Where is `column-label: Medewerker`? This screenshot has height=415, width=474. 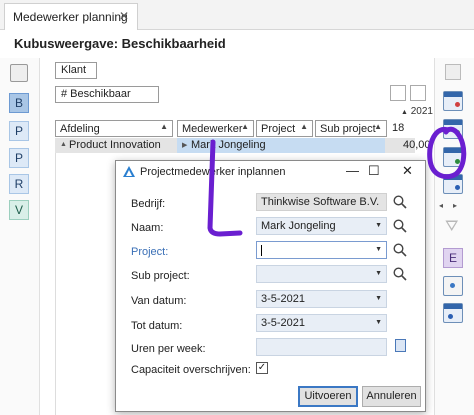
column-label: Medewerker is located at coordinates (212, 129).